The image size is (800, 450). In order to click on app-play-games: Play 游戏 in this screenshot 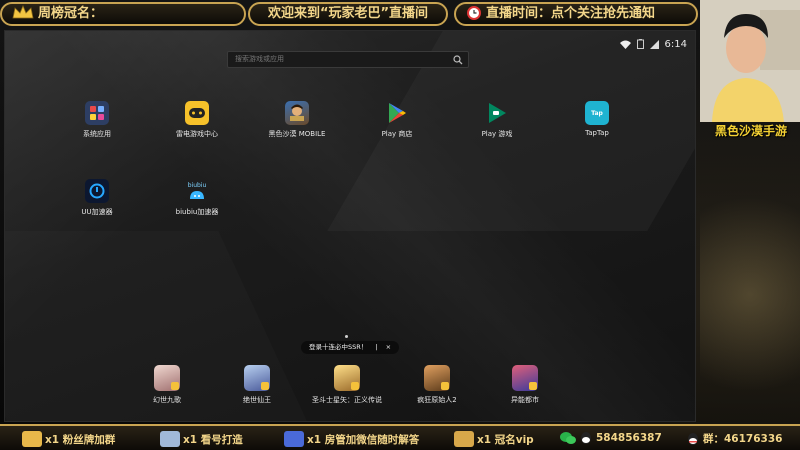, I will do `click(497, 120)`.